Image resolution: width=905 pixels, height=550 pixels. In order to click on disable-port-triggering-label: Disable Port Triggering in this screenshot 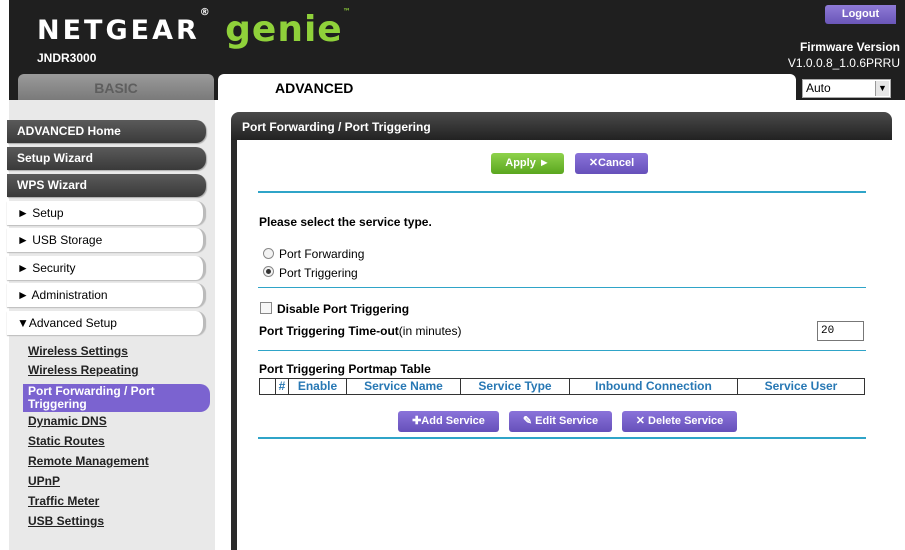, I will do `click(343, 309)`.